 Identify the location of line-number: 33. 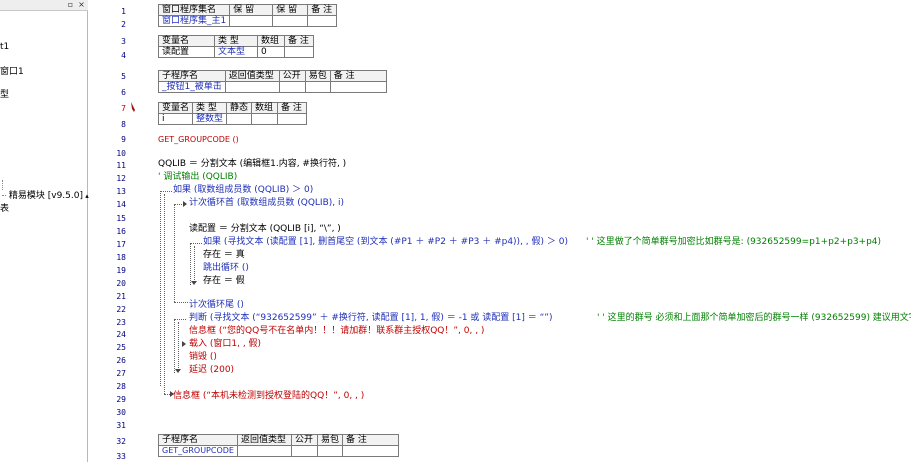
(121, 456).